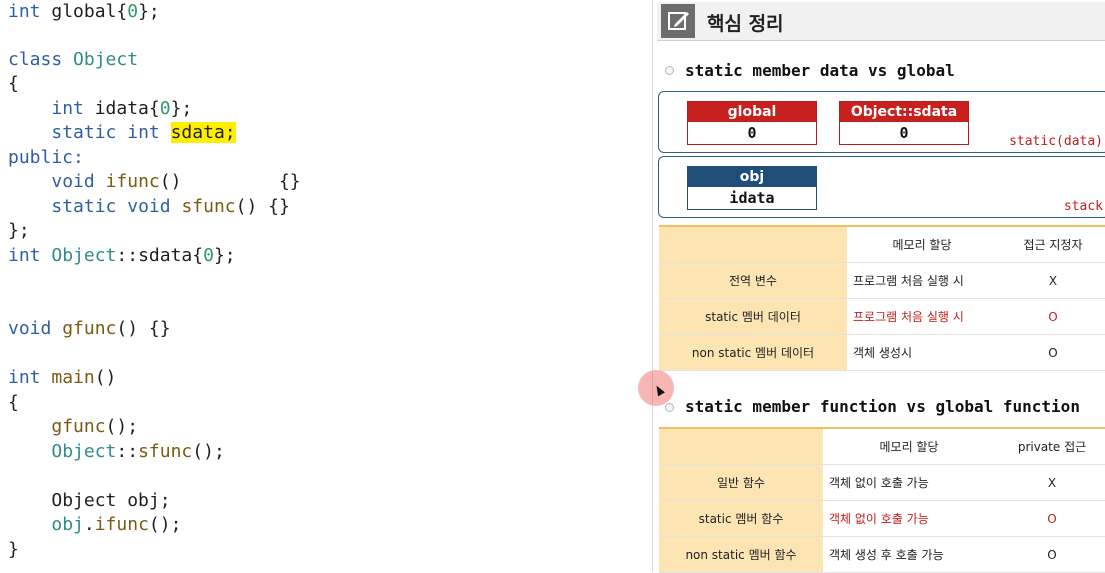  What do you see at coordinates (922, 352) in the screenshot?
I see `table-cell: 객체 생성시` at bounding box center [922, 352].